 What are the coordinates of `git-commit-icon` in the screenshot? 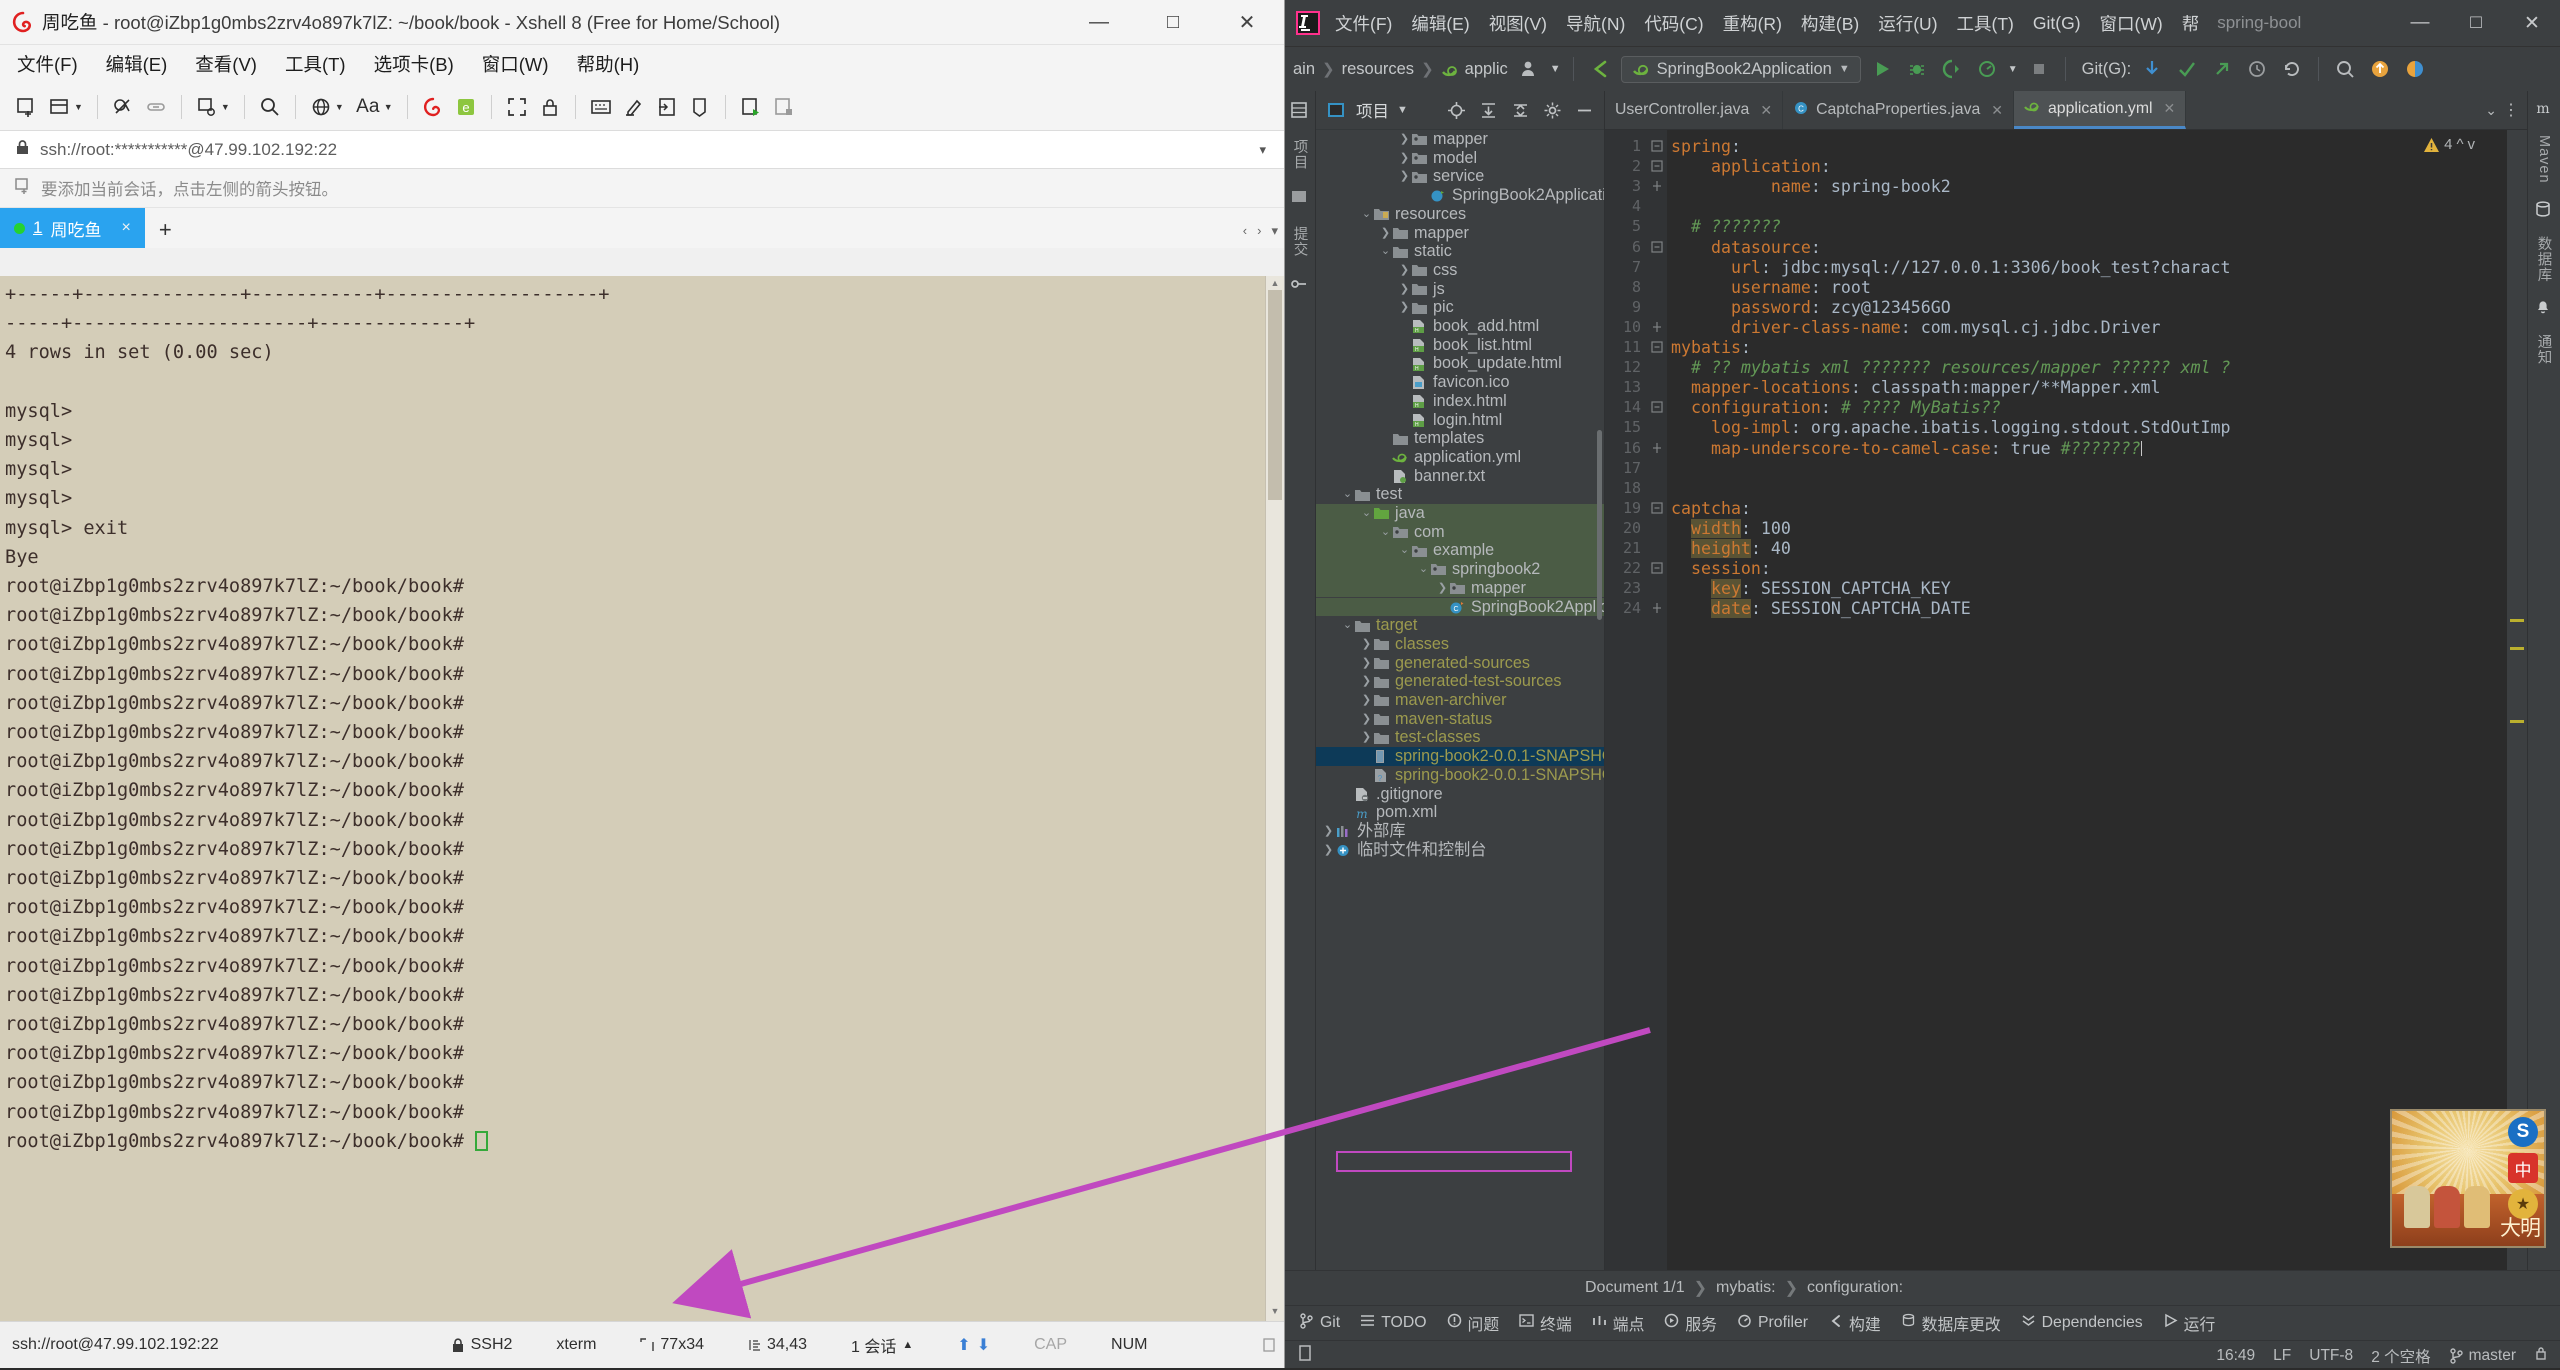 It's located at (2187, 69).